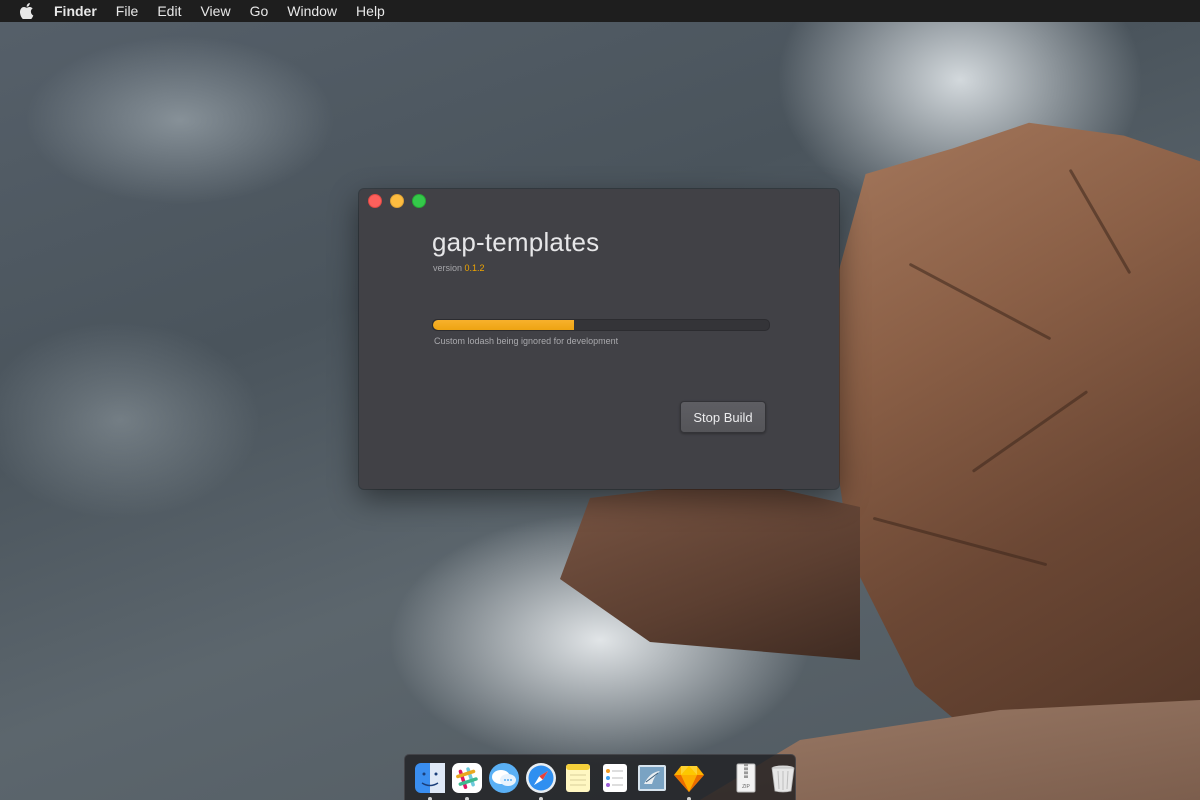  I want to click on notes-icon, so click(578, 778).